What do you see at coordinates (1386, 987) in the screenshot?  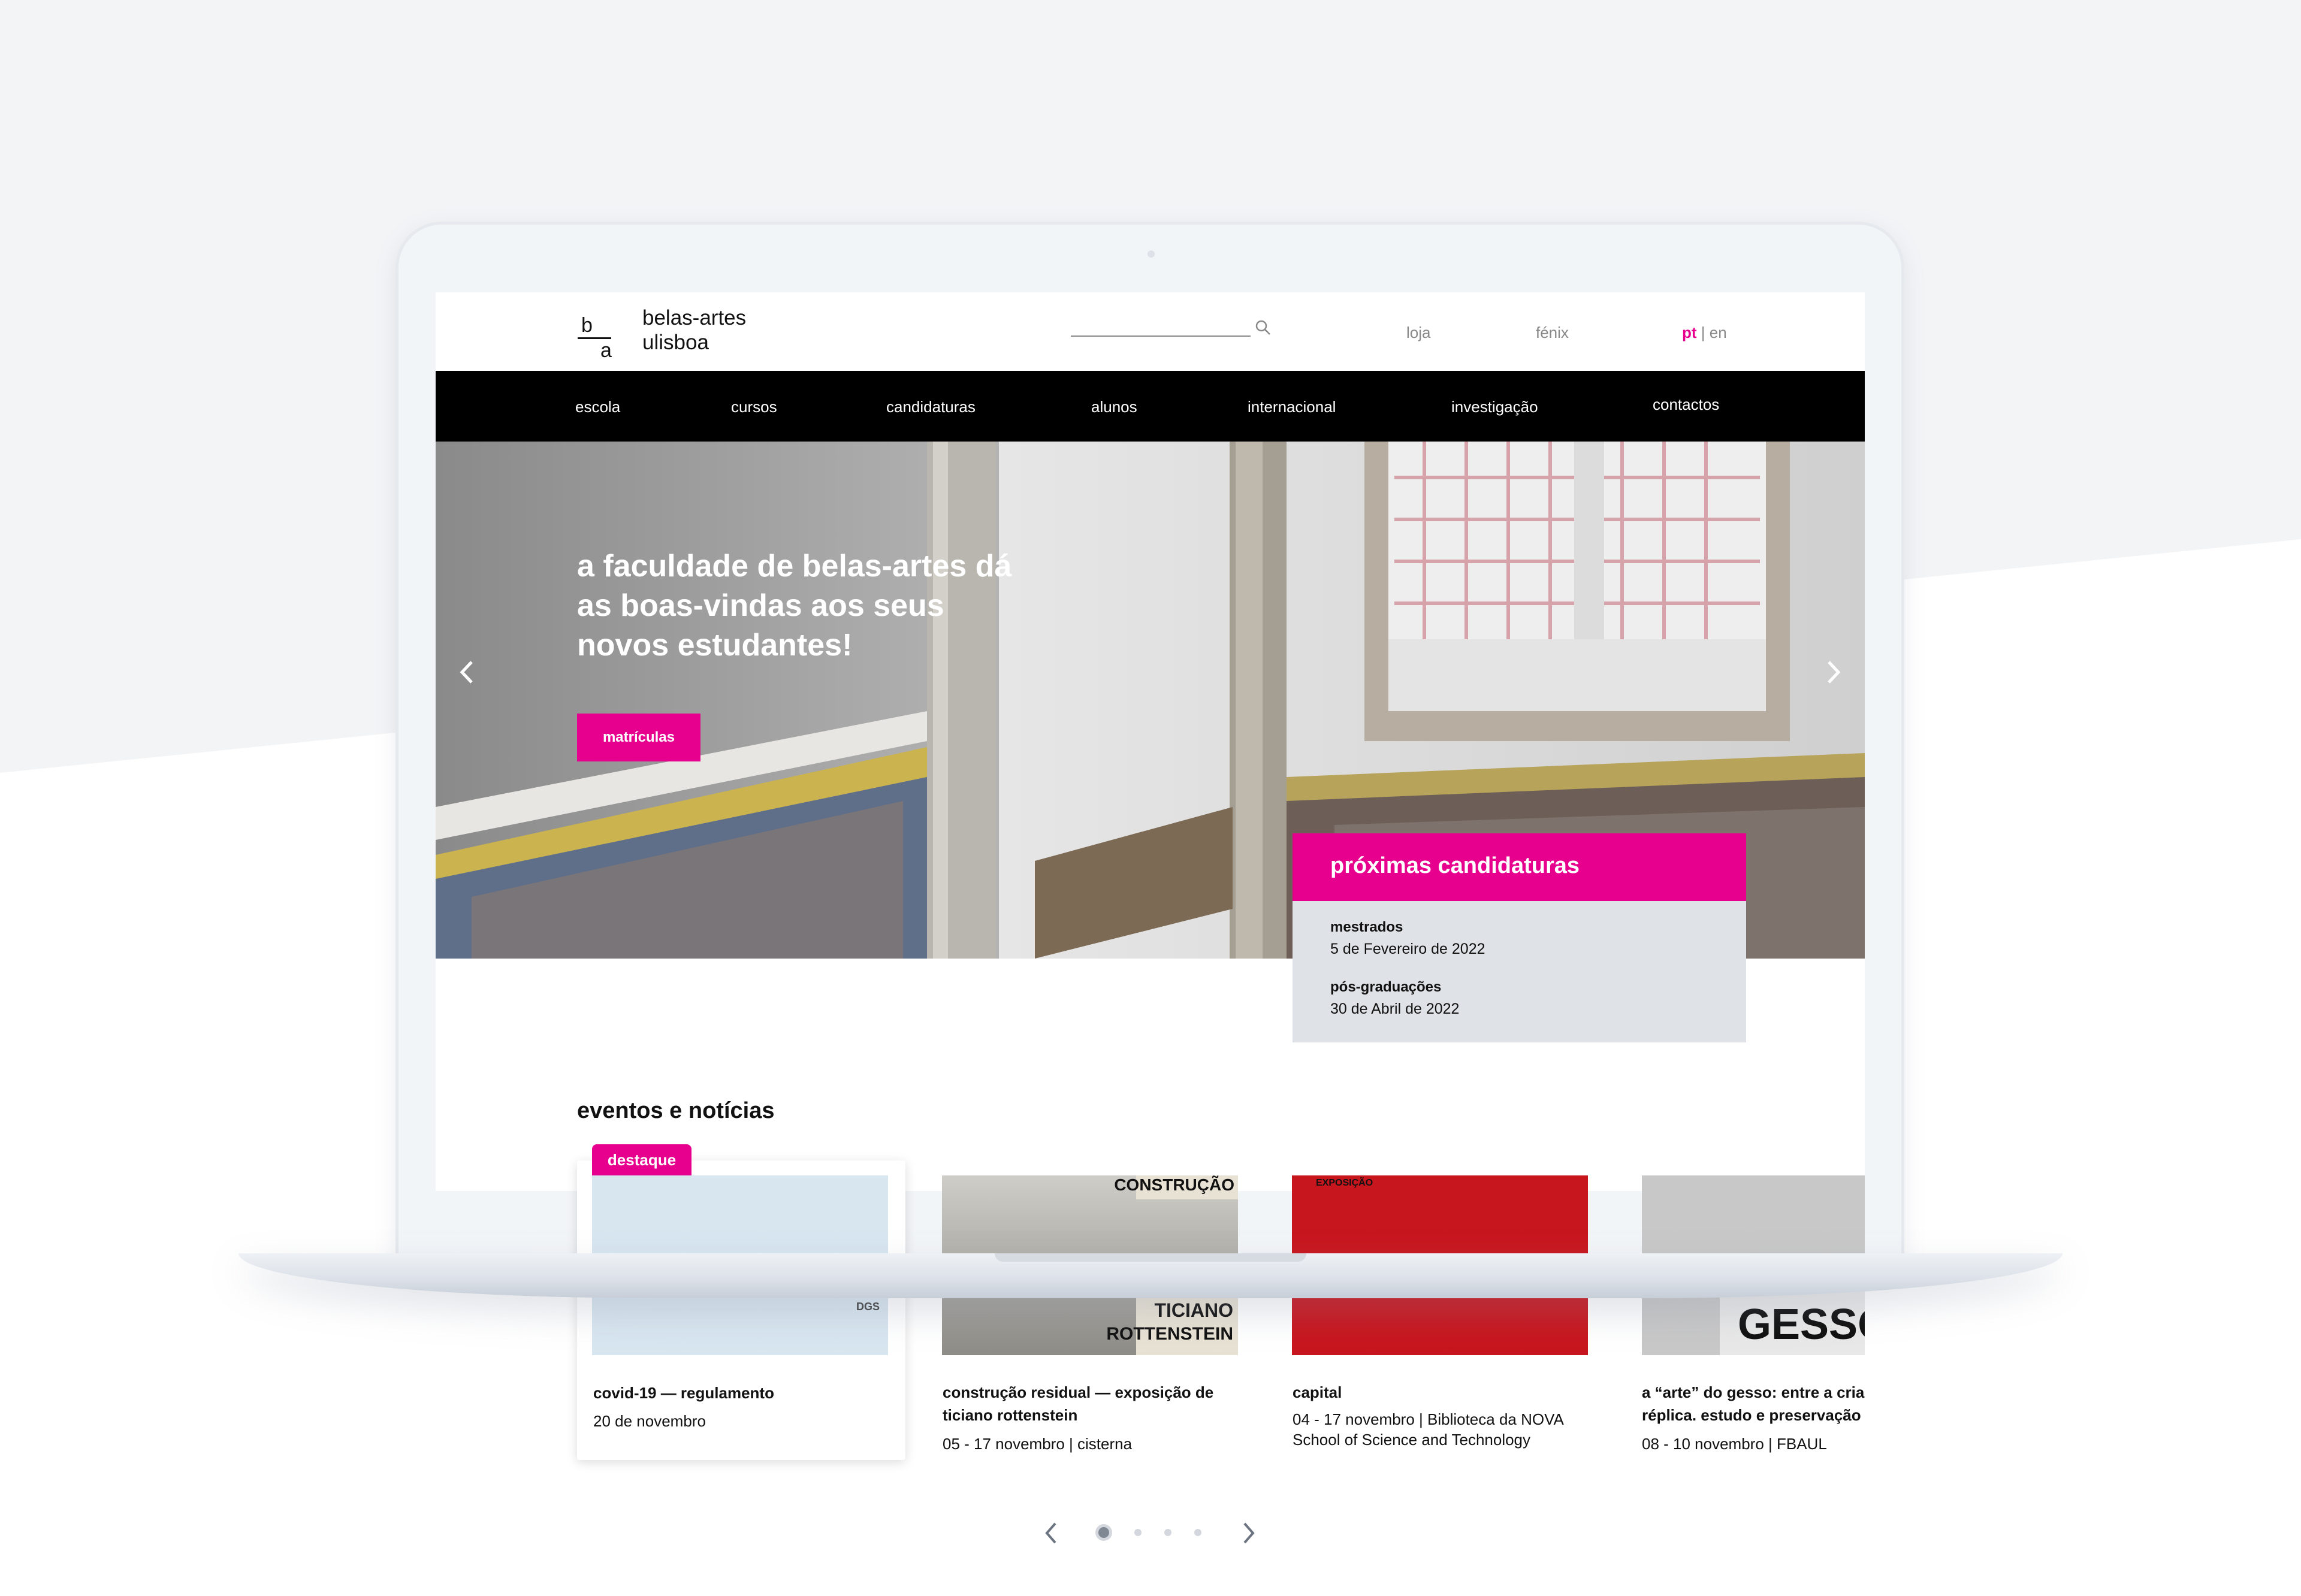 I see `cand-label-posgrad: pós-graduações` at bounding box center [1386, 987].